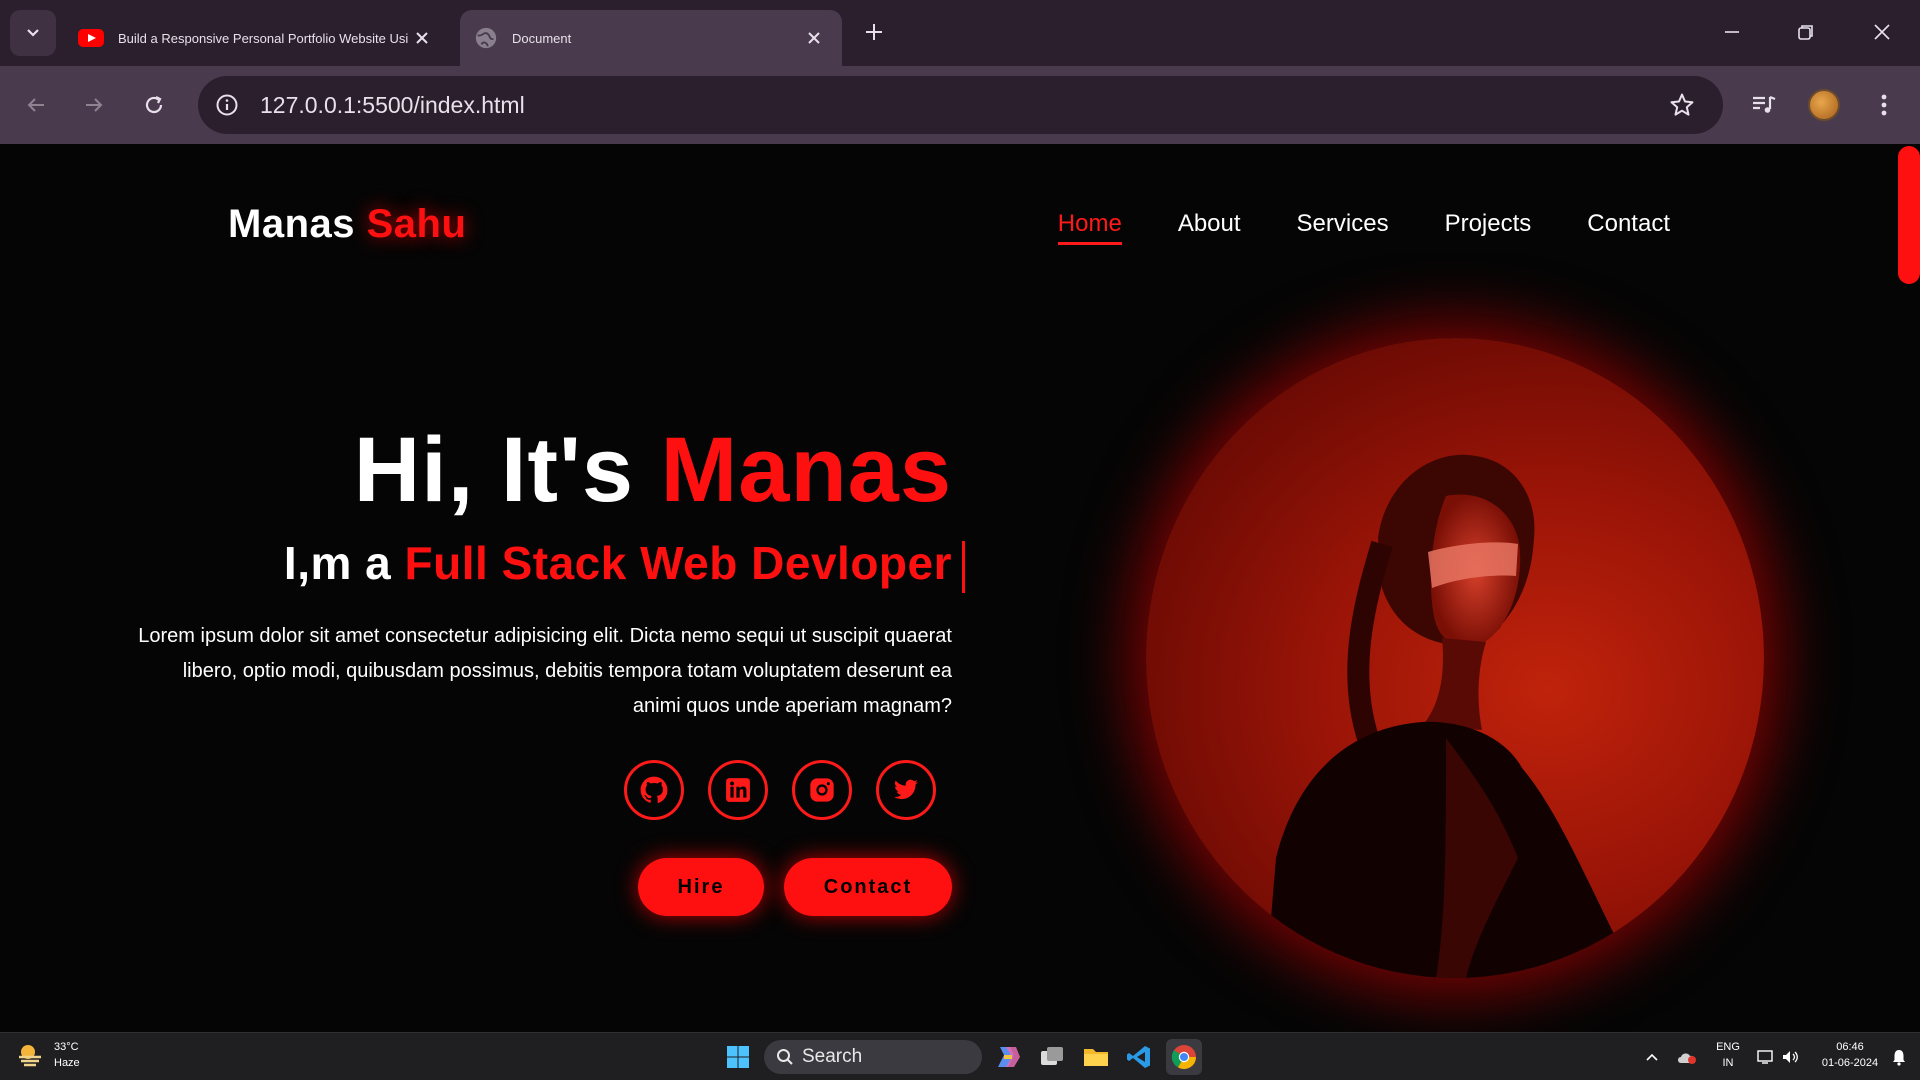 The height and width of the screenshot is (1080, 1920). I want to click on twitter-link, so click(906, 790).